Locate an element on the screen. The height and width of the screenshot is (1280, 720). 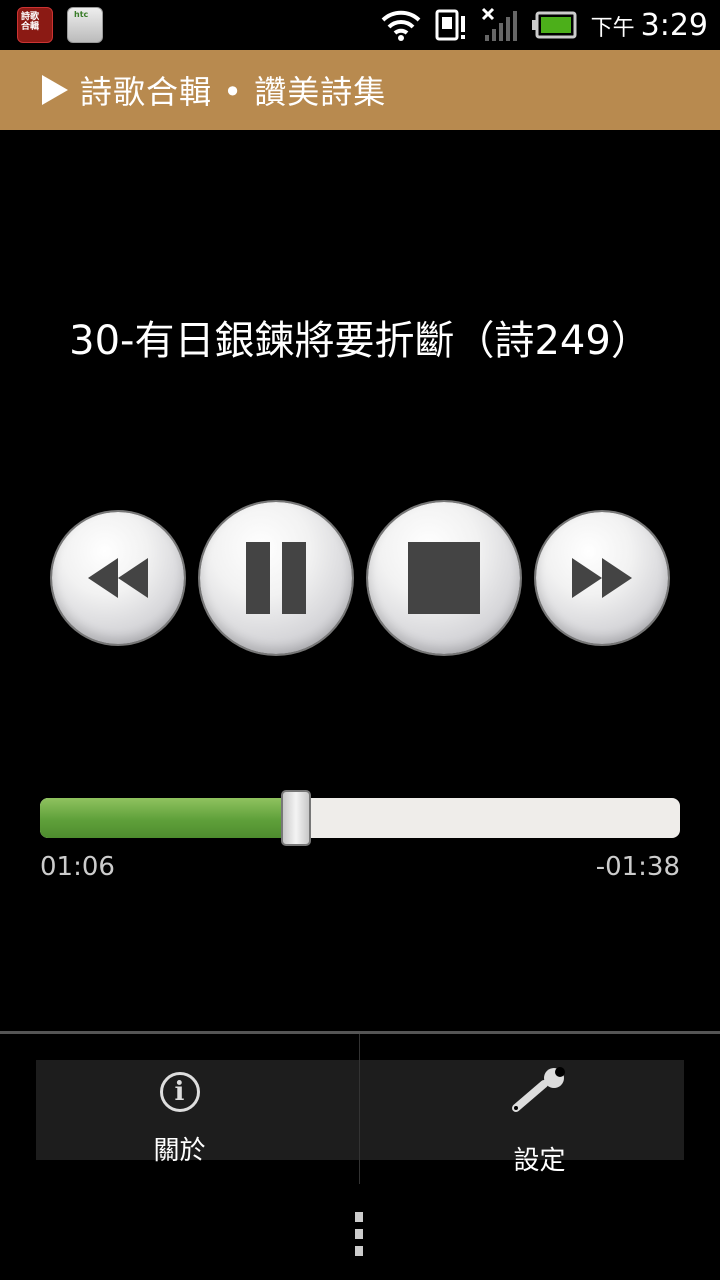
remaining-time: -01:38 is located at coordinates (637, 867).